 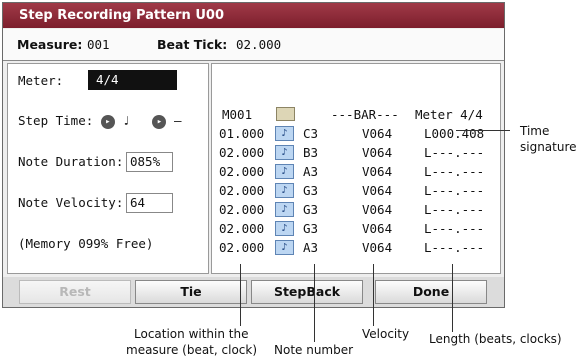 What do you see at coordinates (314, 303) in the screenshot?
I see `note-number-leader` at bounding box center [314, 303].